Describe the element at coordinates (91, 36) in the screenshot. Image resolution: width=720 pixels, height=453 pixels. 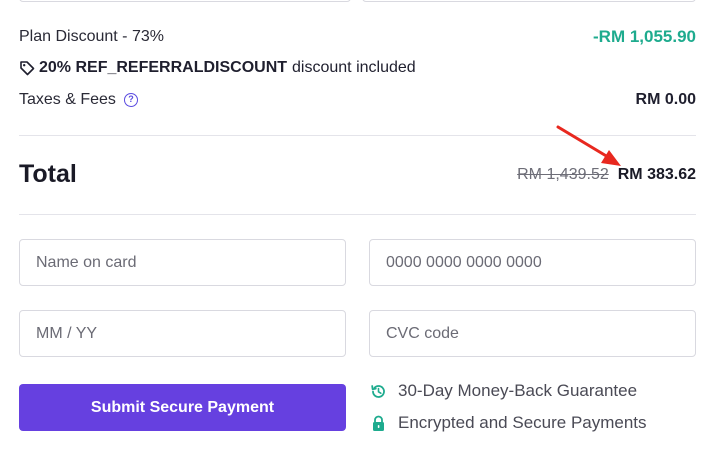
I see `plan-discount-label: Plan Discount - 73%` at that location.